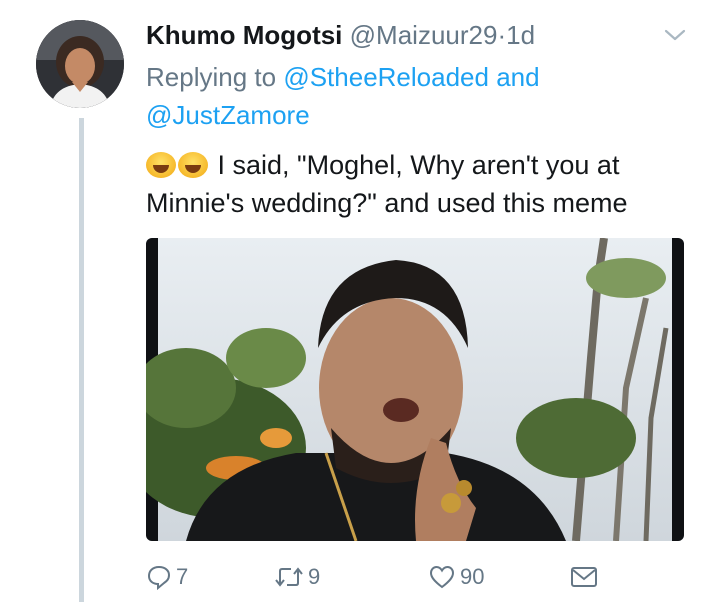 The height and width of the screenshot is (602, 720). Describe the element at coordinates (386, 77) in the screenshot. I see `reply-target-stheereloaded: @StheeReloaded` at that location.